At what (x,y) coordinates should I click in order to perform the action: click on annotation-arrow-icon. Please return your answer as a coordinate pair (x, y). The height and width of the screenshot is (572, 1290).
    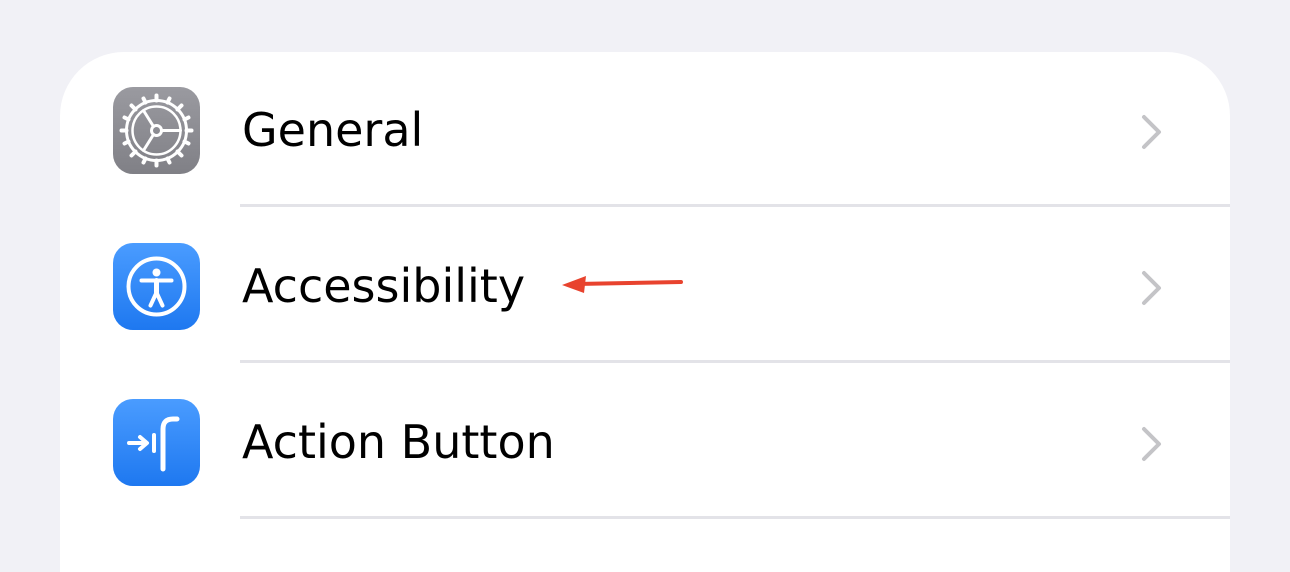
    Looking at the image, I should click on (622, 284).